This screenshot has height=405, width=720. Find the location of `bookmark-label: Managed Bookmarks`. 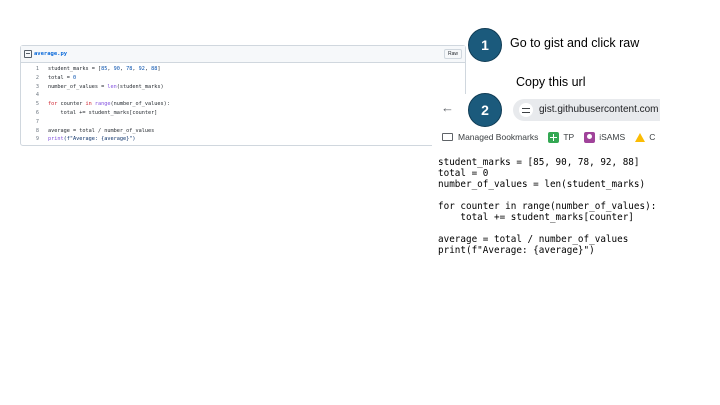

bookmark-label: Managed Bookmarks is located at coordinates (498, 137).